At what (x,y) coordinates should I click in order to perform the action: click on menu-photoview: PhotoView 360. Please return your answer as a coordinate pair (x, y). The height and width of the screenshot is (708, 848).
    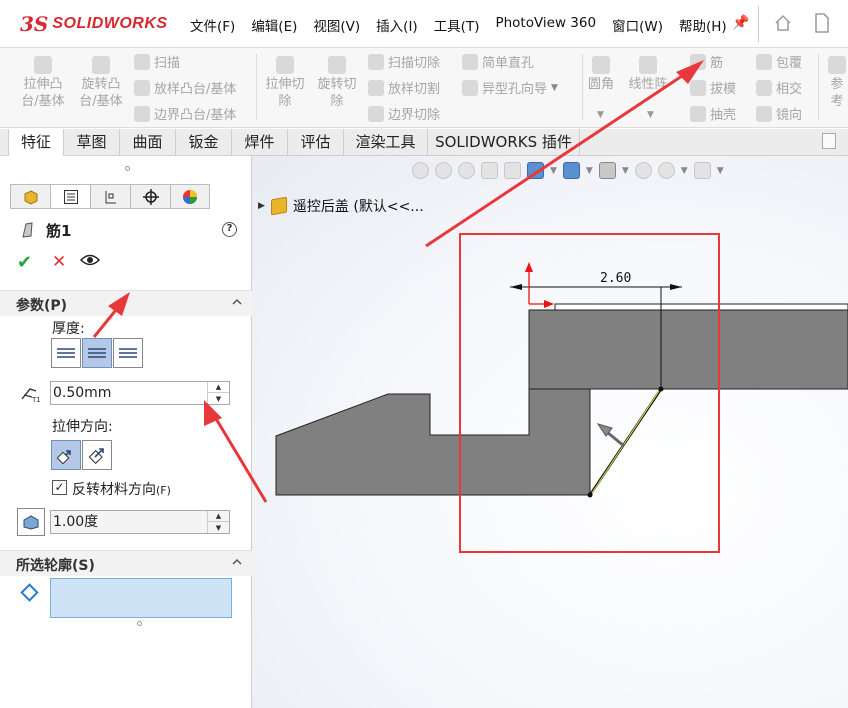
    Looking at the image, I should click on (545, 25).